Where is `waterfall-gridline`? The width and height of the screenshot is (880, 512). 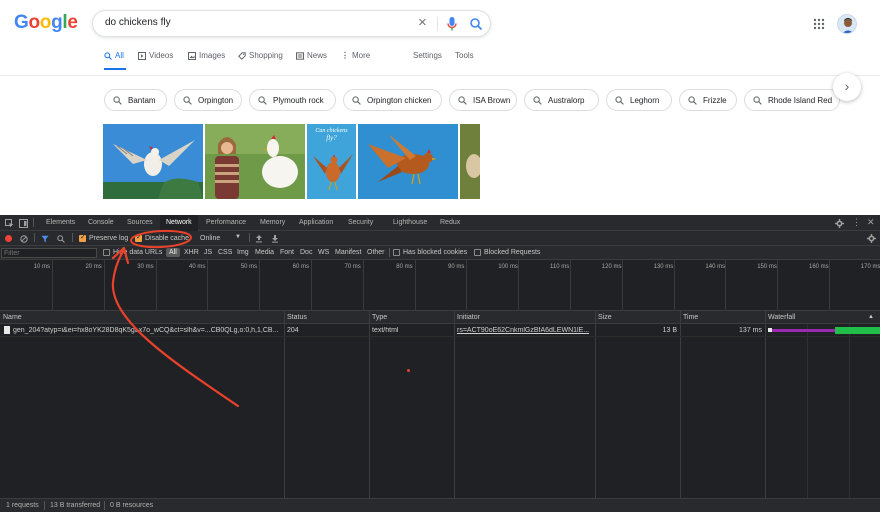 waterfall-gridline is located at coordinates (807, 411).